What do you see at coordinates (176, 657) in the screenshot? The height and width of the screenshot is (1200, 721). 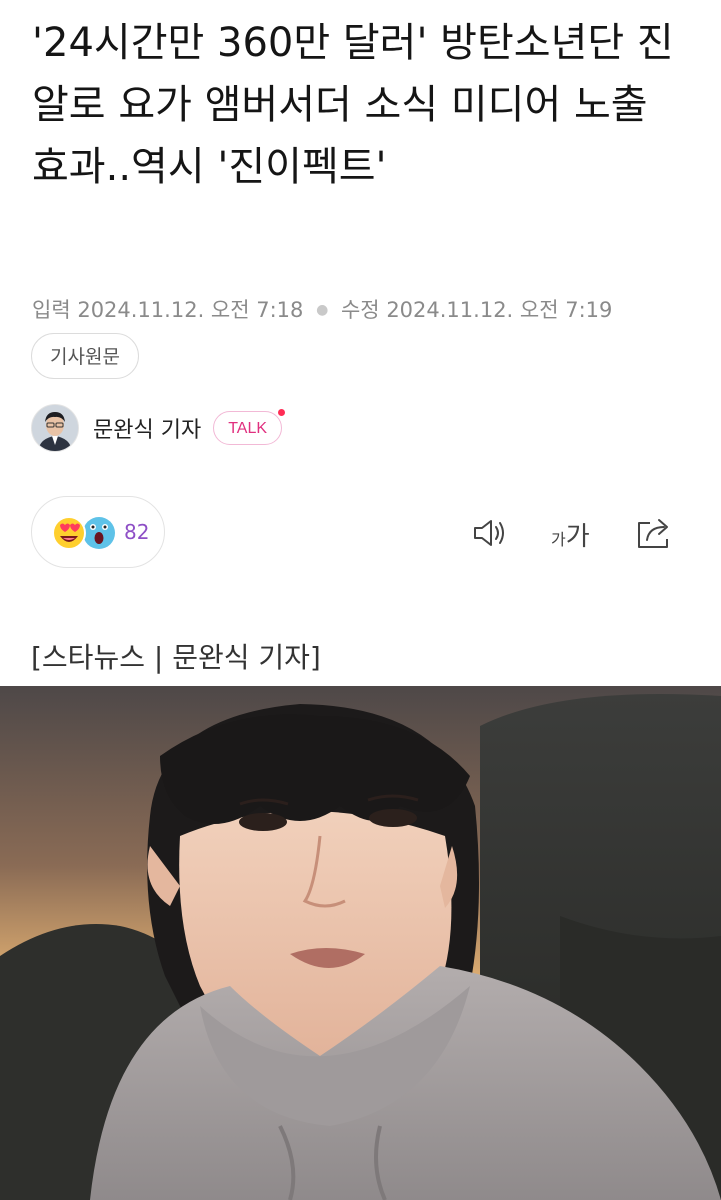 I see `article-byline: [스타뉴스 | 문완식 기자]` at bounding box center [176, 657].